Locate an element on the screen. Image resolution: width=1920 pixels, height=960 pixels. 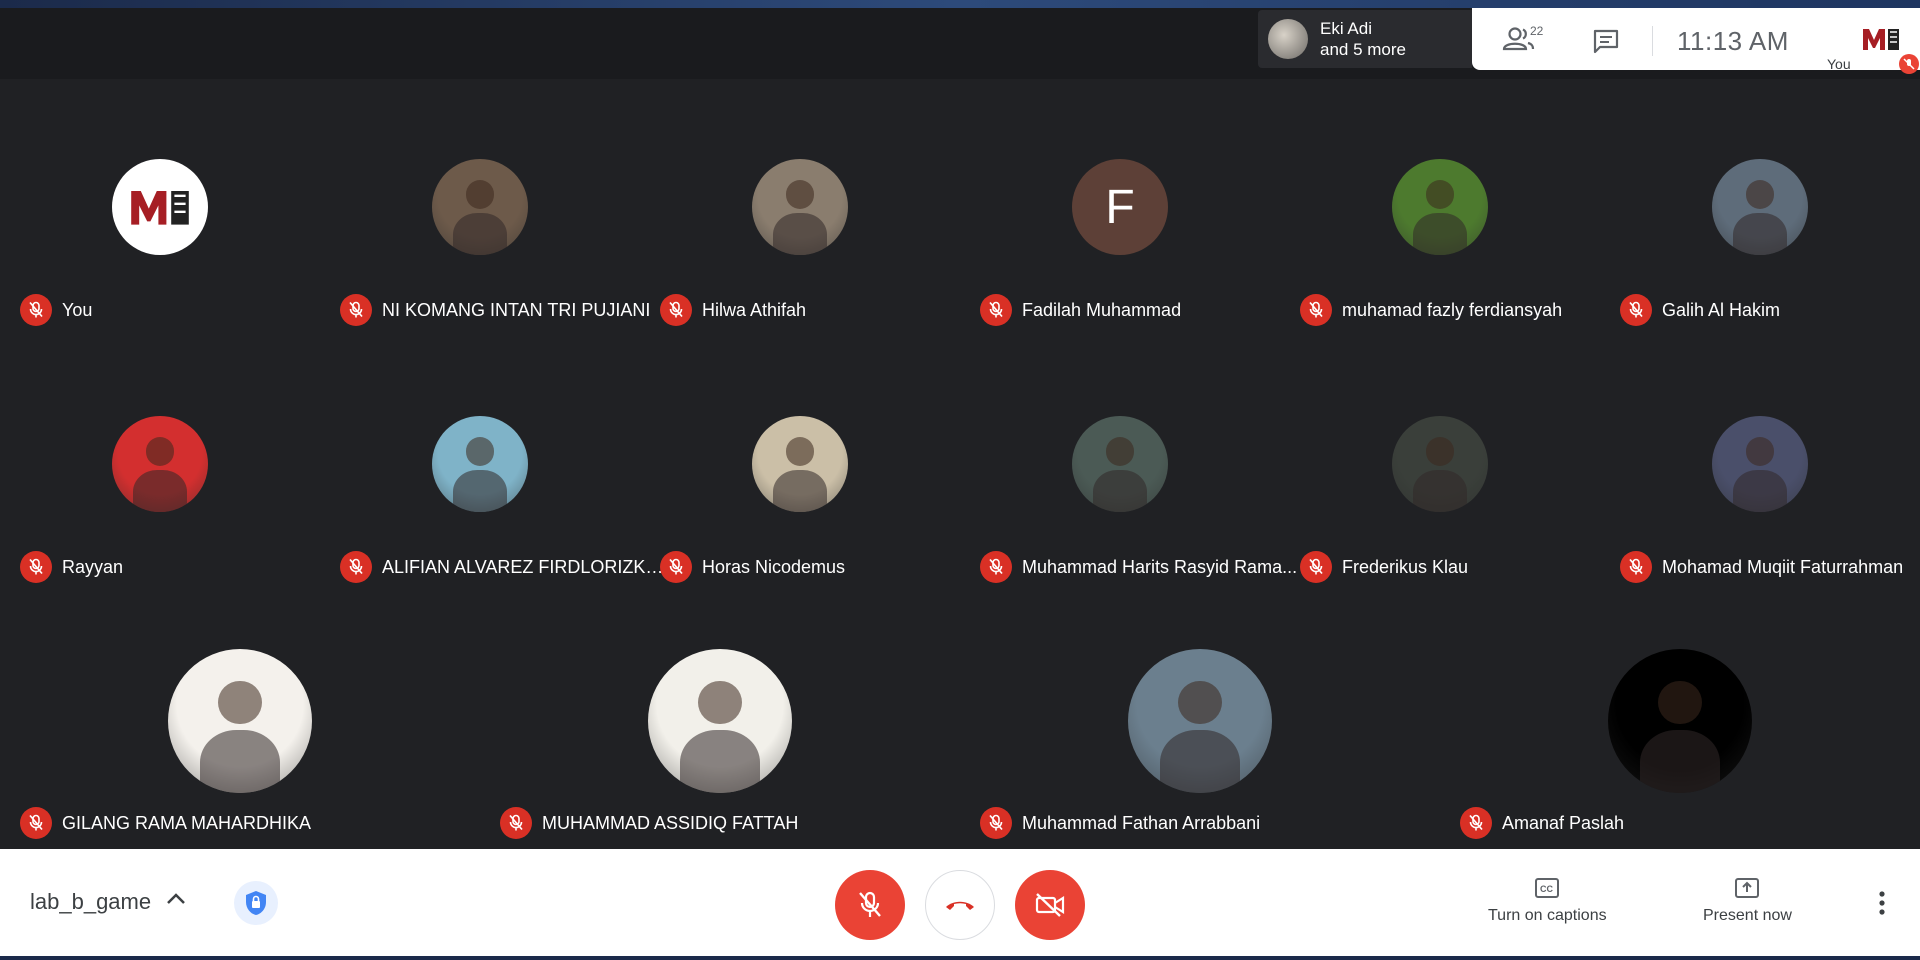
chat-button is located at coordinates (1608, 42).